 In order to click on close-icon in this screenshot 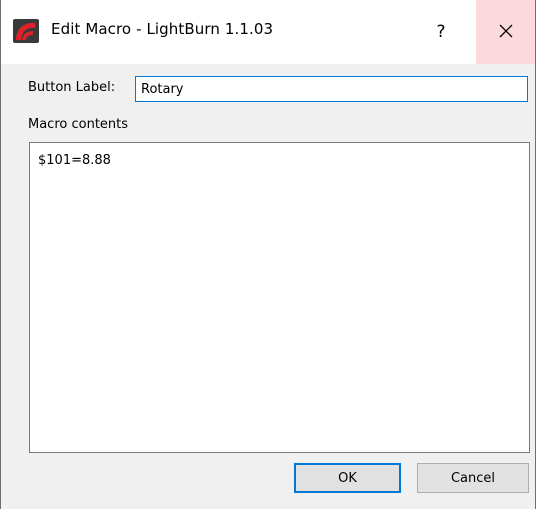, I will do `click(506, 32)`.